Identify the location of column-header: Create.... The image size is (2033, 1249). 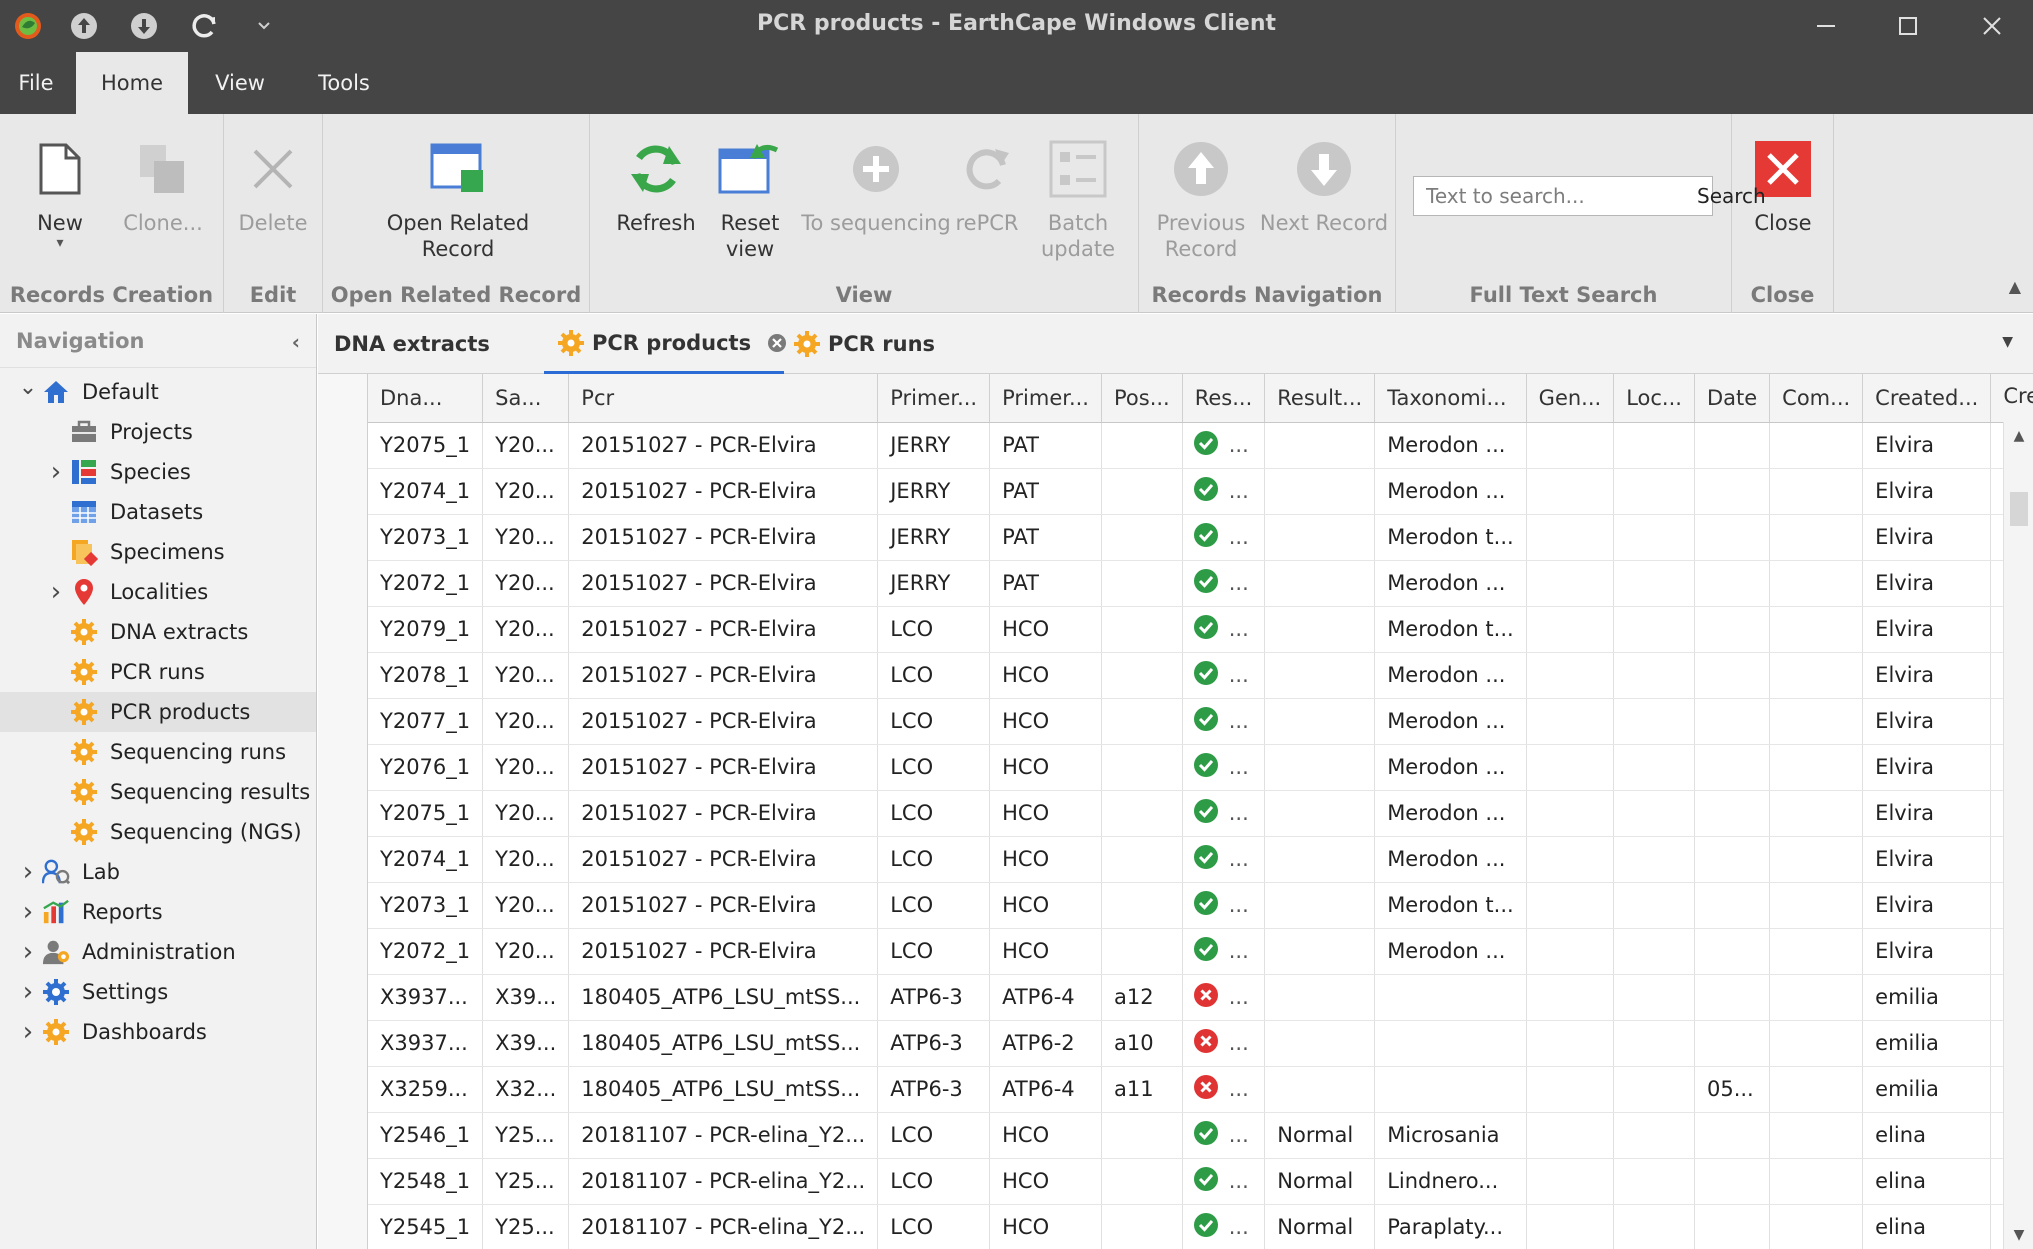
(2011, 398).